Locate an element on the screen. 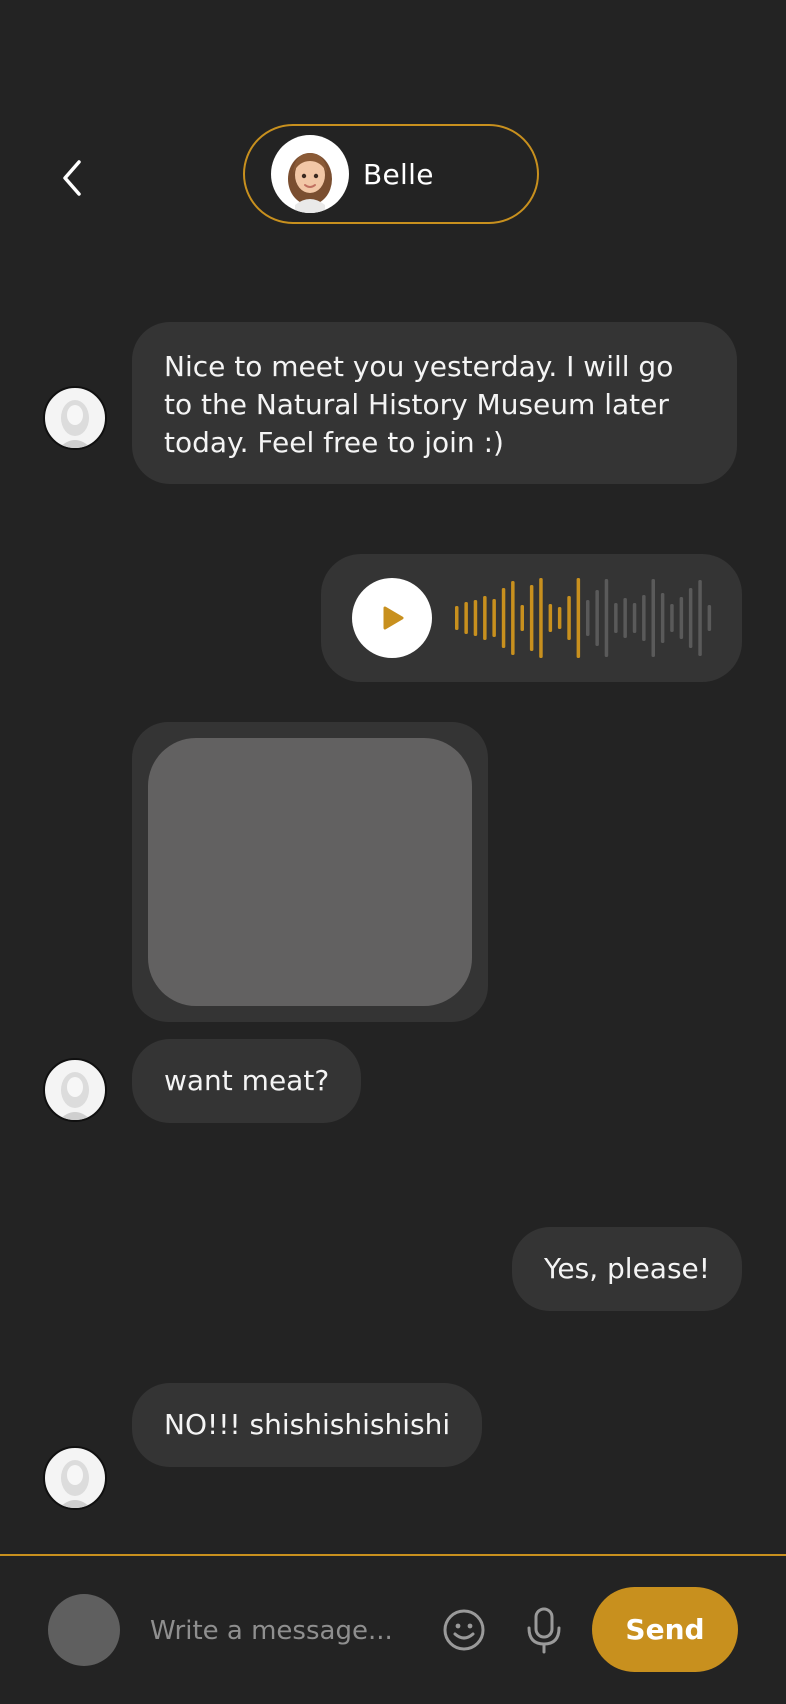 The width and height of the screenshot is (786, 1704). message-bubble-outgoing: Yes, please! is located at coordinates (627, 1269).